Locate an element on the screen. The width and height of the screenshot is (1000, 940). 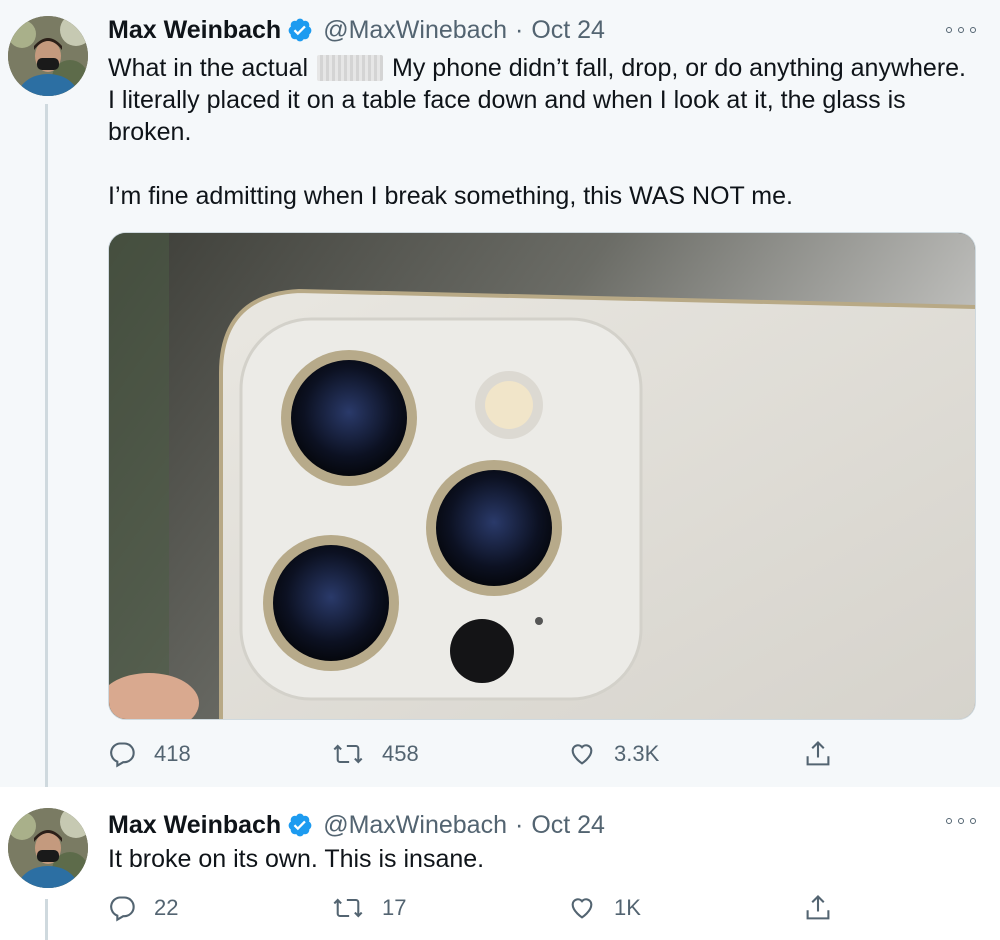
tweet-actions: 22 17 1K is located at coordinates (478, 908).